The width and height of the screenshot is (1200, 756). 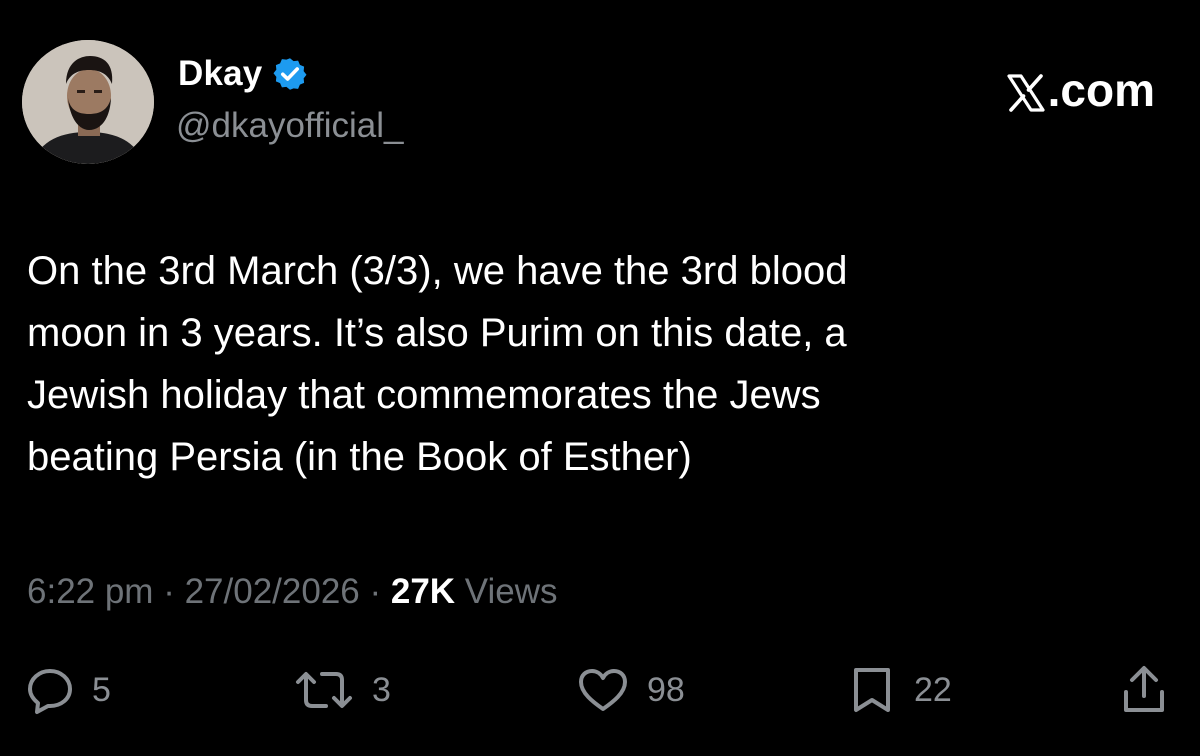 I want to click on share-icon, so click(x=1144, y=690).